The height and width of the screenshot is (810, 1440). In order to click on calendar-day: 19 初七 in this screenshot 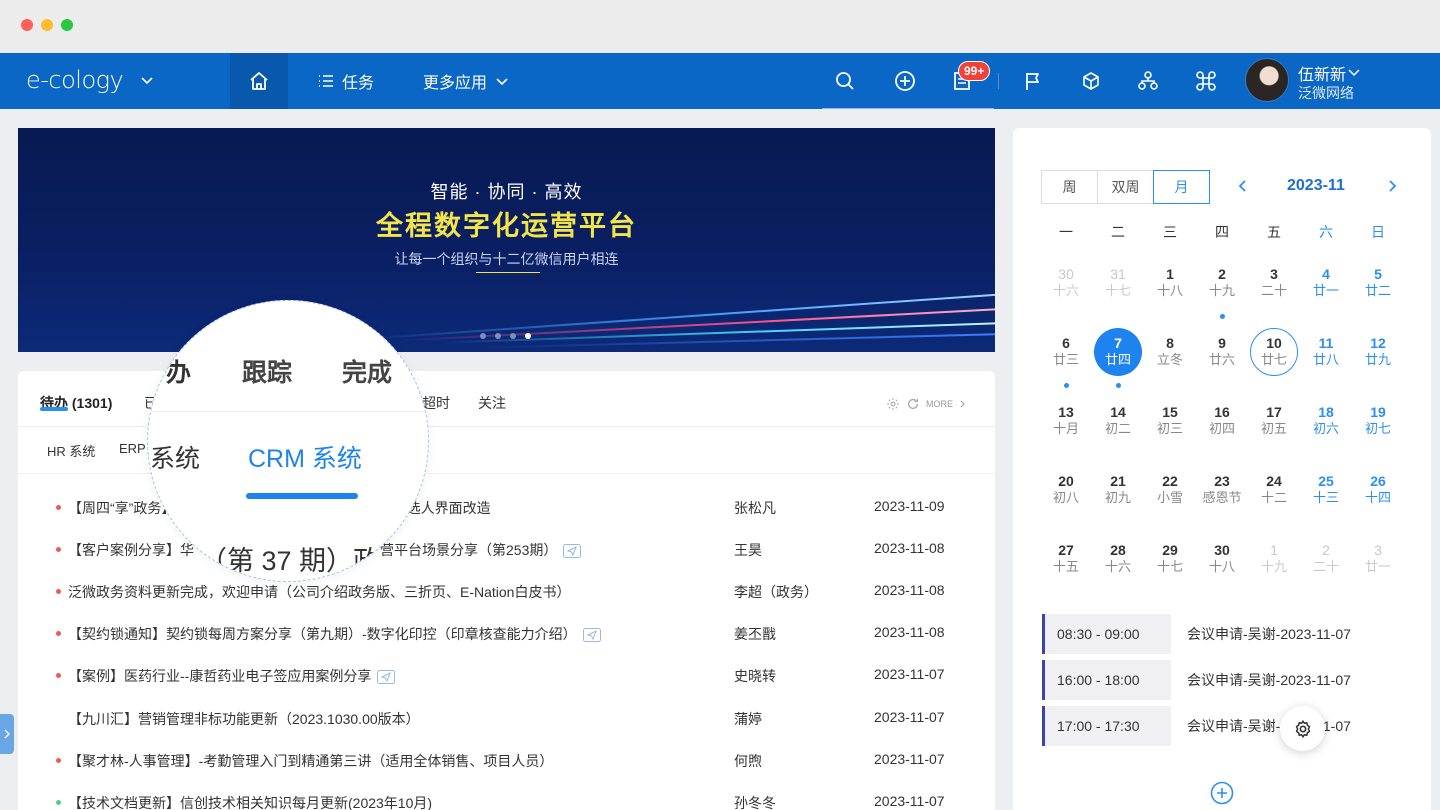, I will do `click(1378, 420)`.